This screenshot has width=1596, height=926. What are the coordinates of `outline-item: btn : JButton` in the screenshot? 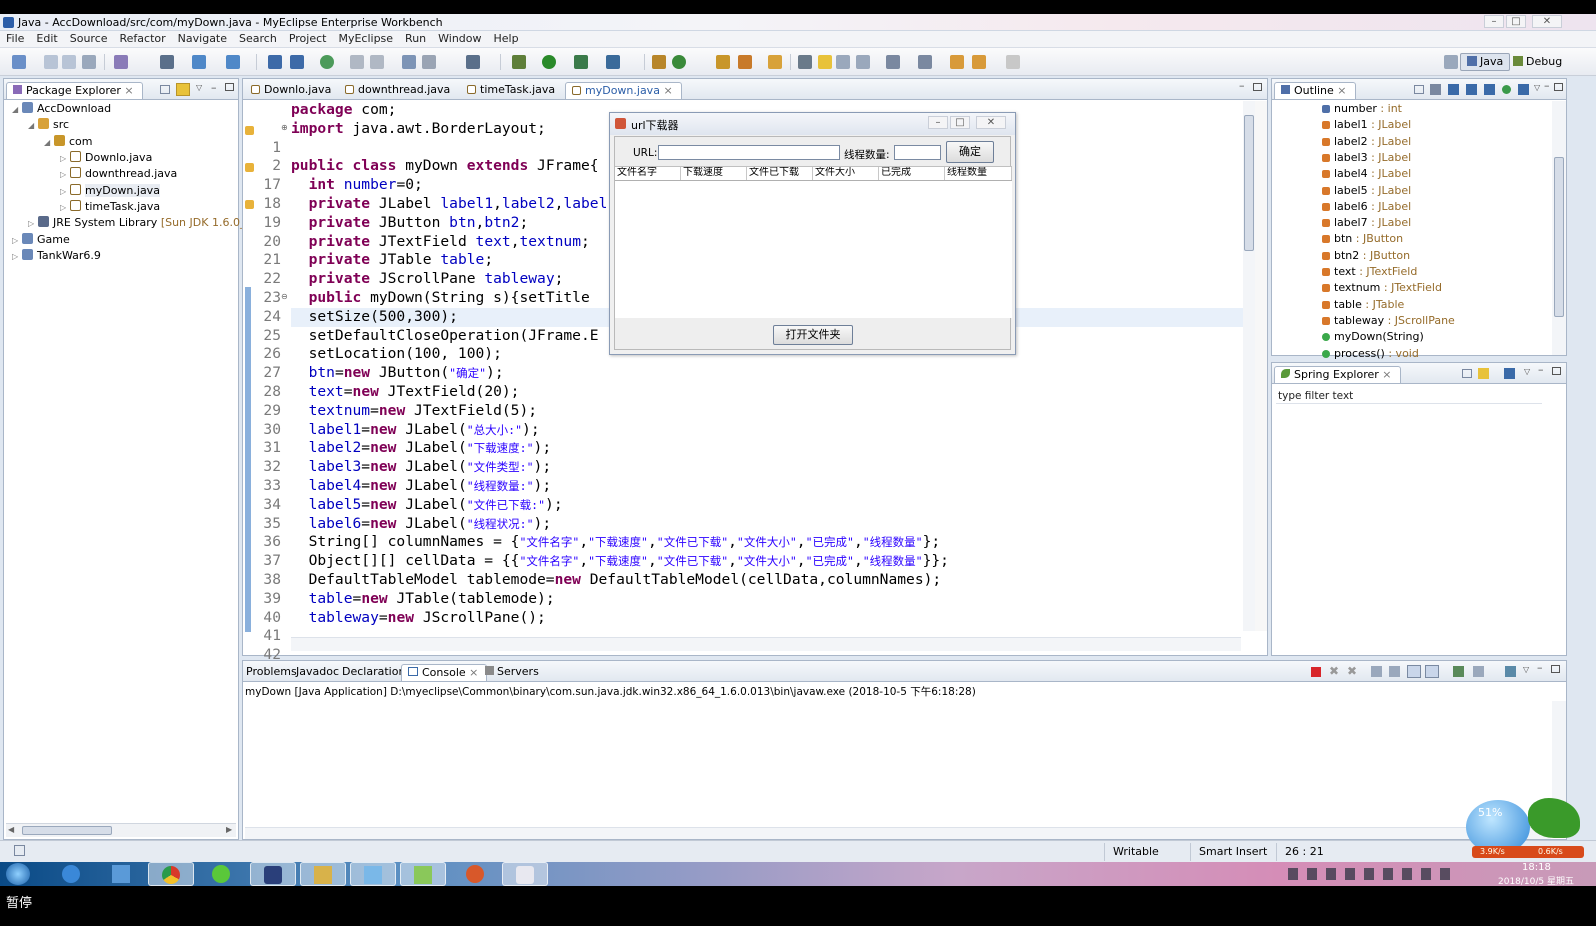 It's located at (1362, 239).